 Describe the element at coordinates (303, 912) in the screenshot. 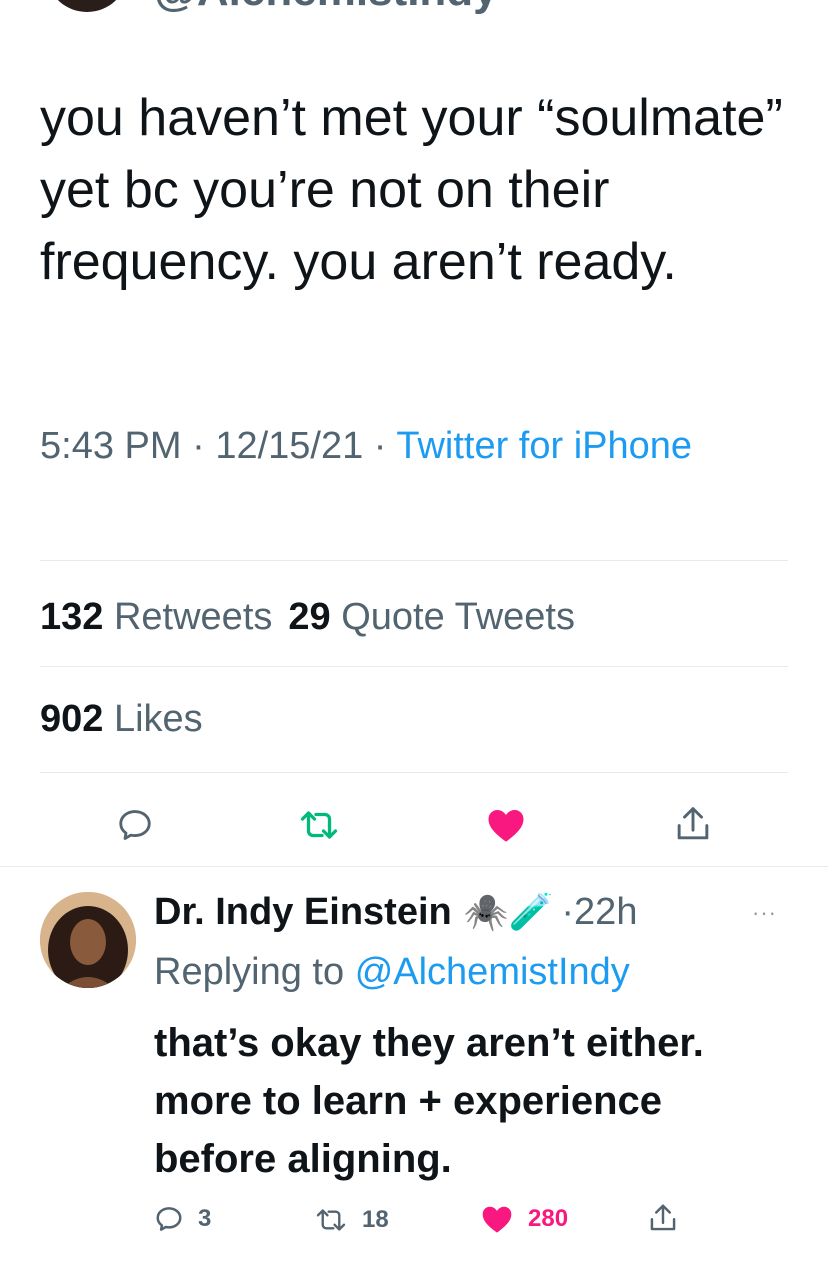

I see `reply-author-name: Dr. Indy Einstein` at that location.